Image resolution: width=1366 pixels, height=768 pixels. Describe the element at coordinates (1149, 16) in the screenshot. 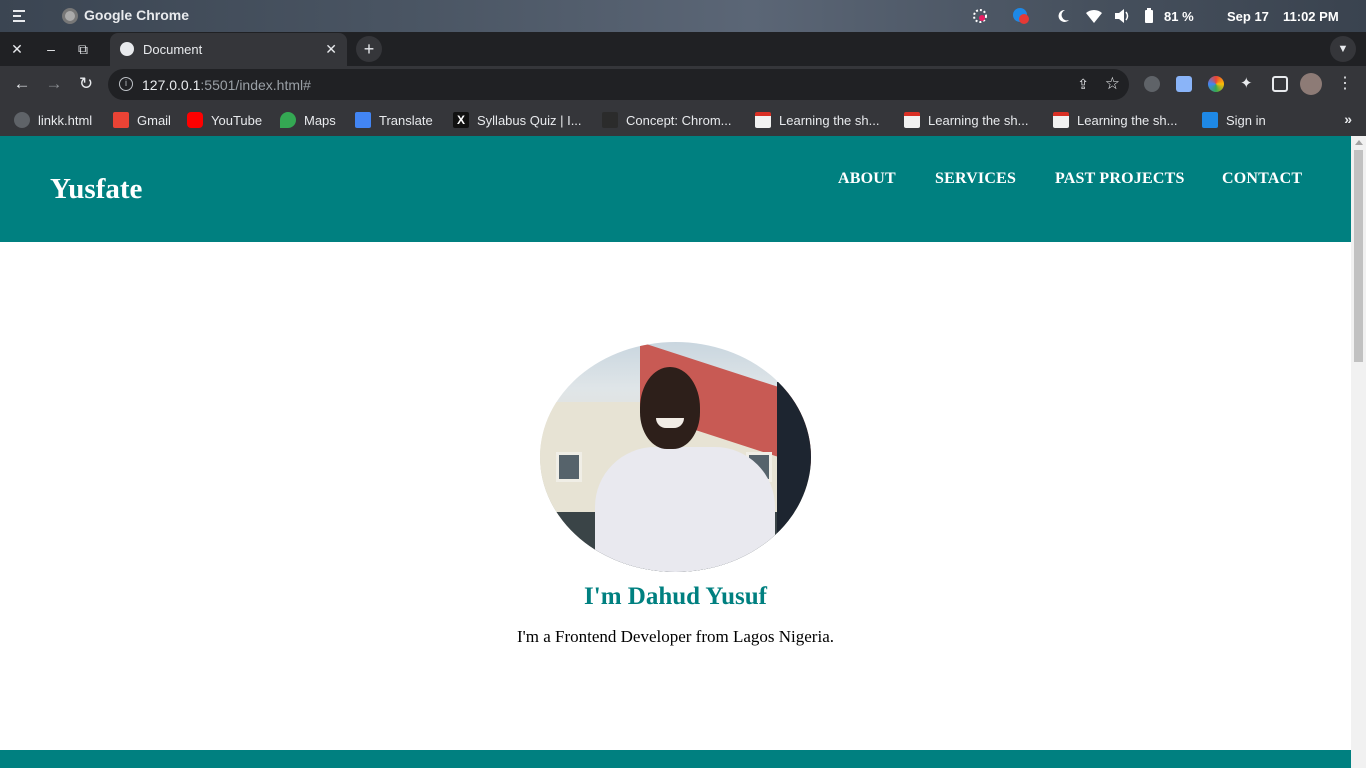

I see `battery-icon` at that location.